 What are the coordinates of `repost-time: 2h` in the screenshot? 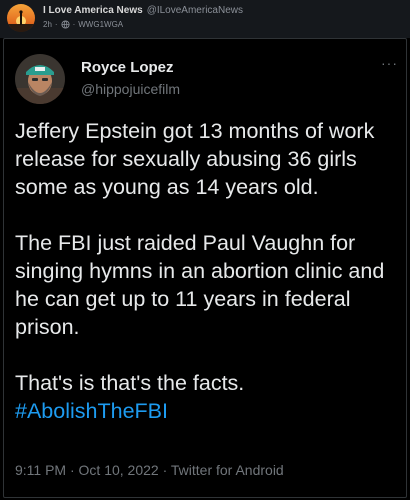 It's located at (47, 24).